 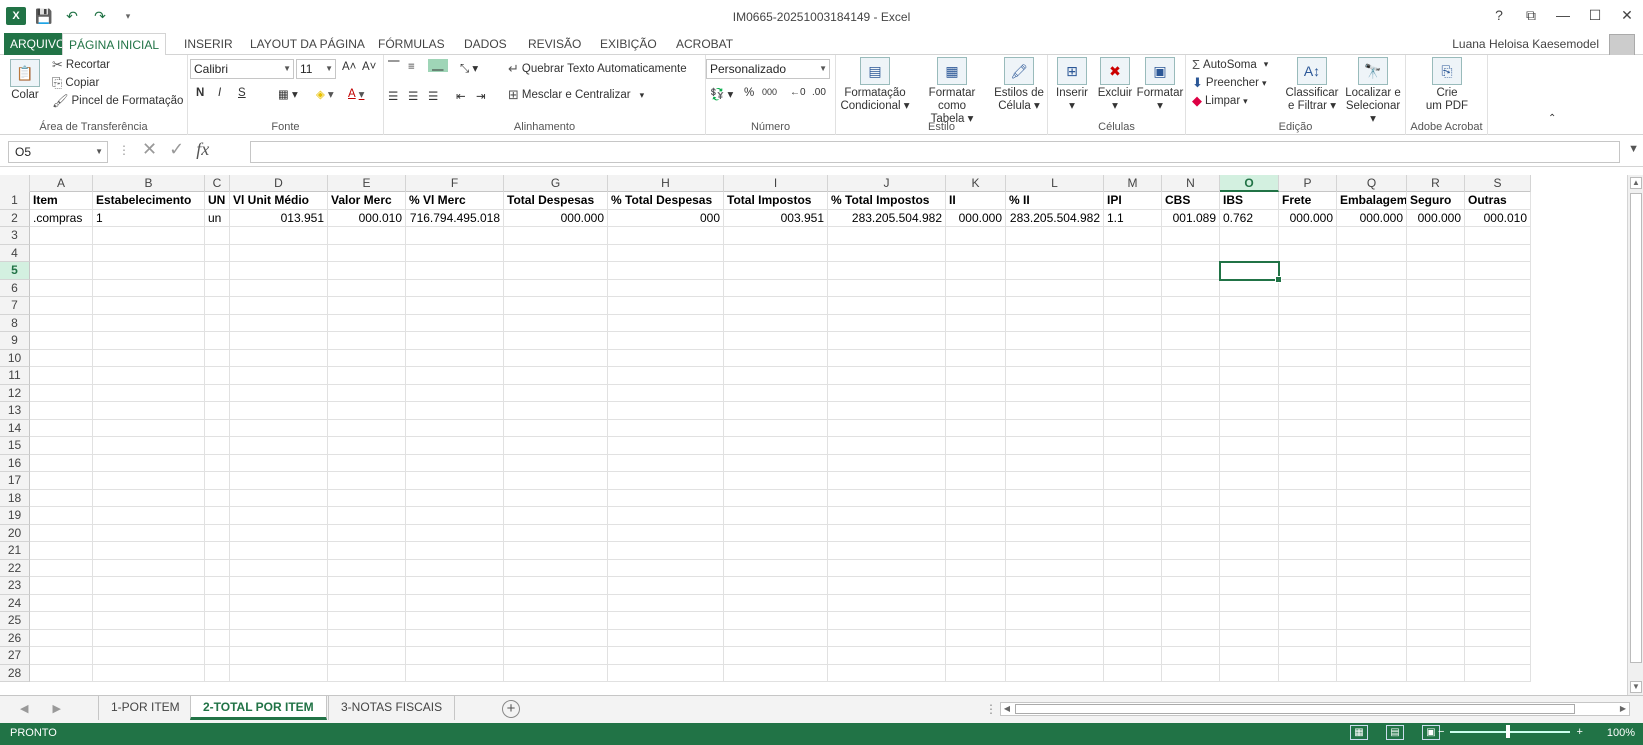 What do you see at coordinates (15, 271) in the screenshot?
I see `row-header: 5` at bounding box center [15, 271].